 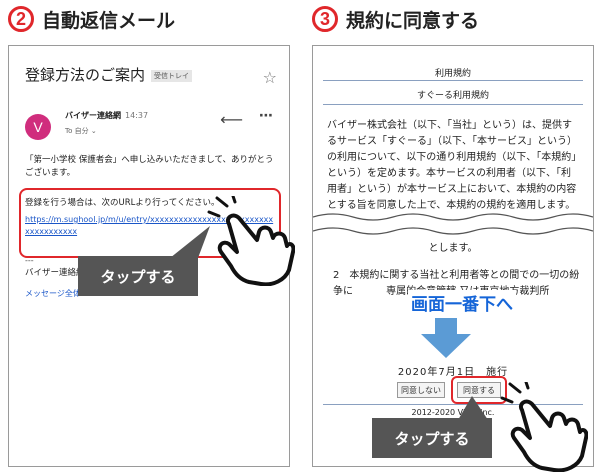 What do you see at coordinates (462, 302) in the screenshot?
I see `scroll-hint: 画面一番下へ` at bounding box center [462, 302].